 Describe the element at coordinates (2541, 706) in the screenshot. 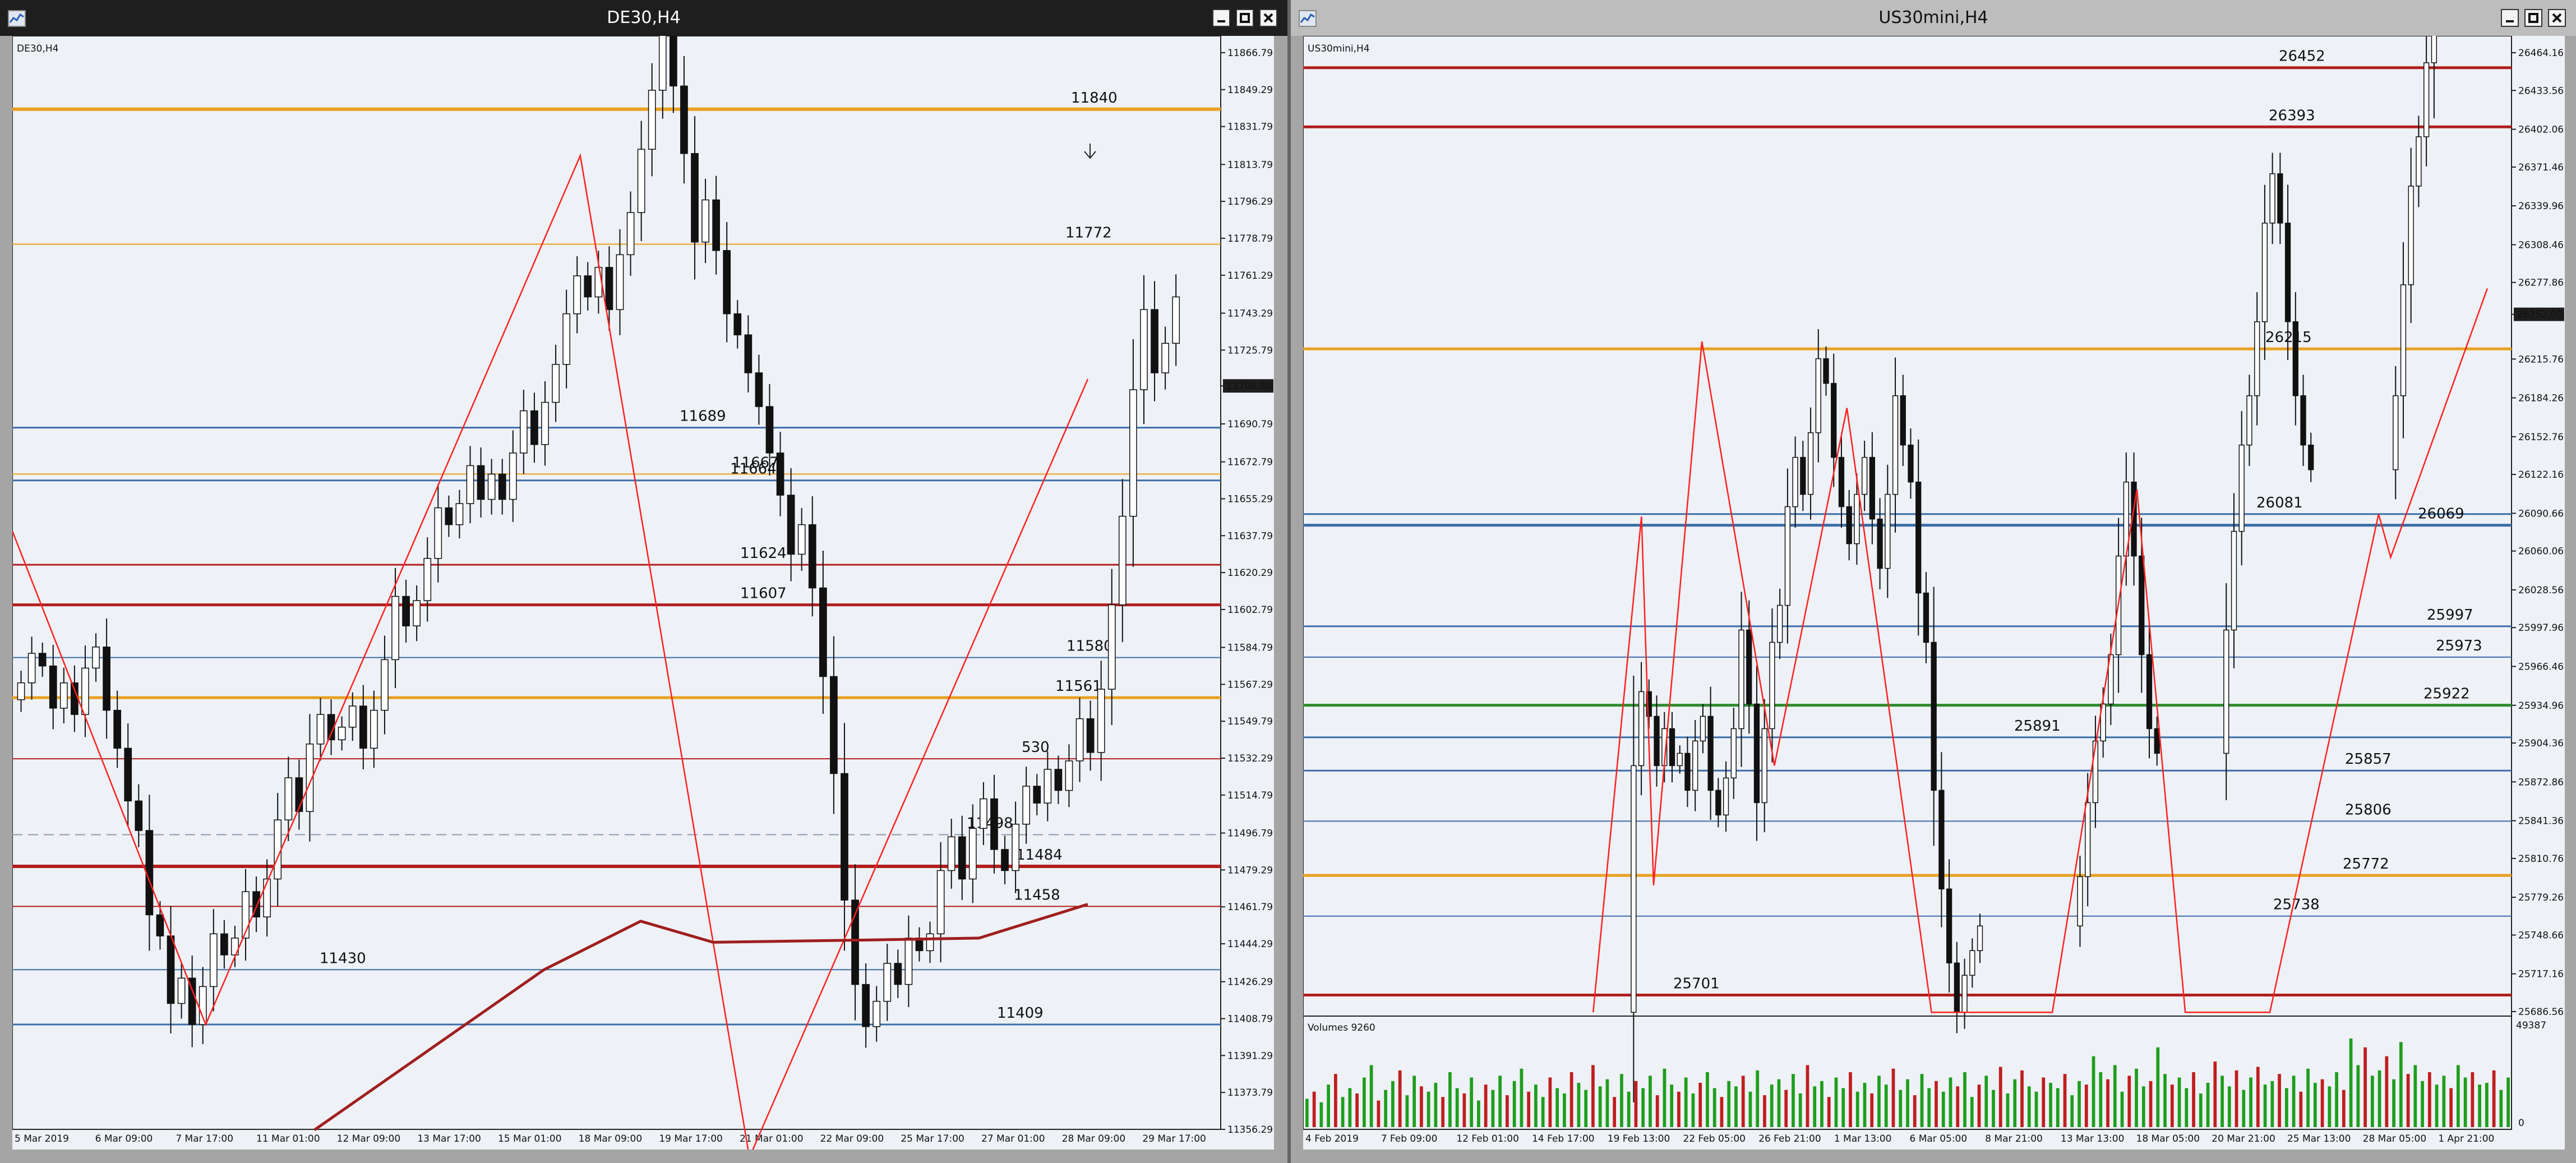

I see `price-tick-label: 25934.96` at that location.